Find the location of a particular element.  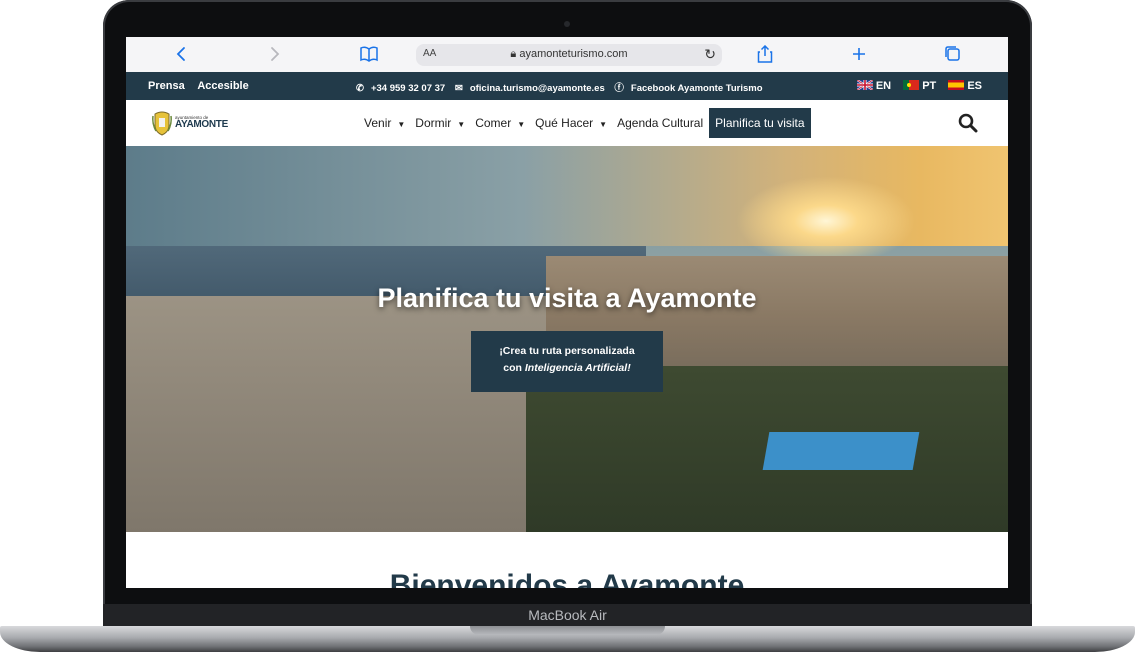

laptop-notch is located at coordinates (567, 630).